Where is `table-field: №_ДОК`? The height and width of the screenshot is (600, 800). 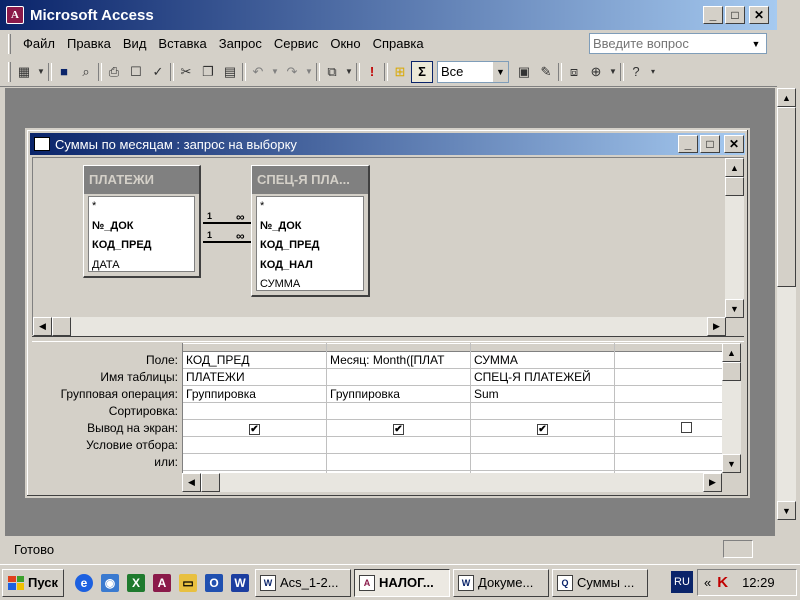 table-field: №_ДОК is located at coordinates (141, 227).